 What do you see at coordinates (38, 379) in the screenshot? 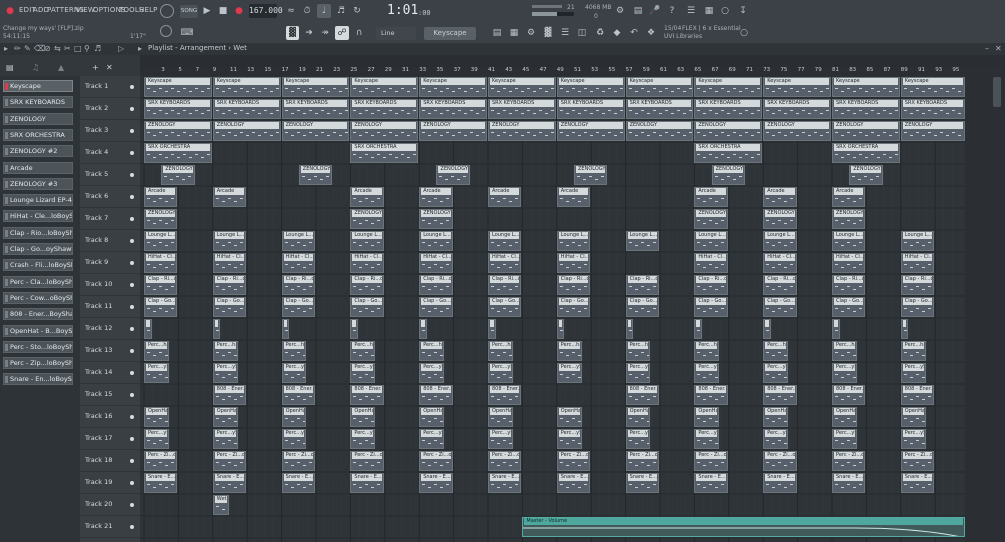
I see `picker-item: Snare - En...loBoyShawty` at bounding box center [38, 379].